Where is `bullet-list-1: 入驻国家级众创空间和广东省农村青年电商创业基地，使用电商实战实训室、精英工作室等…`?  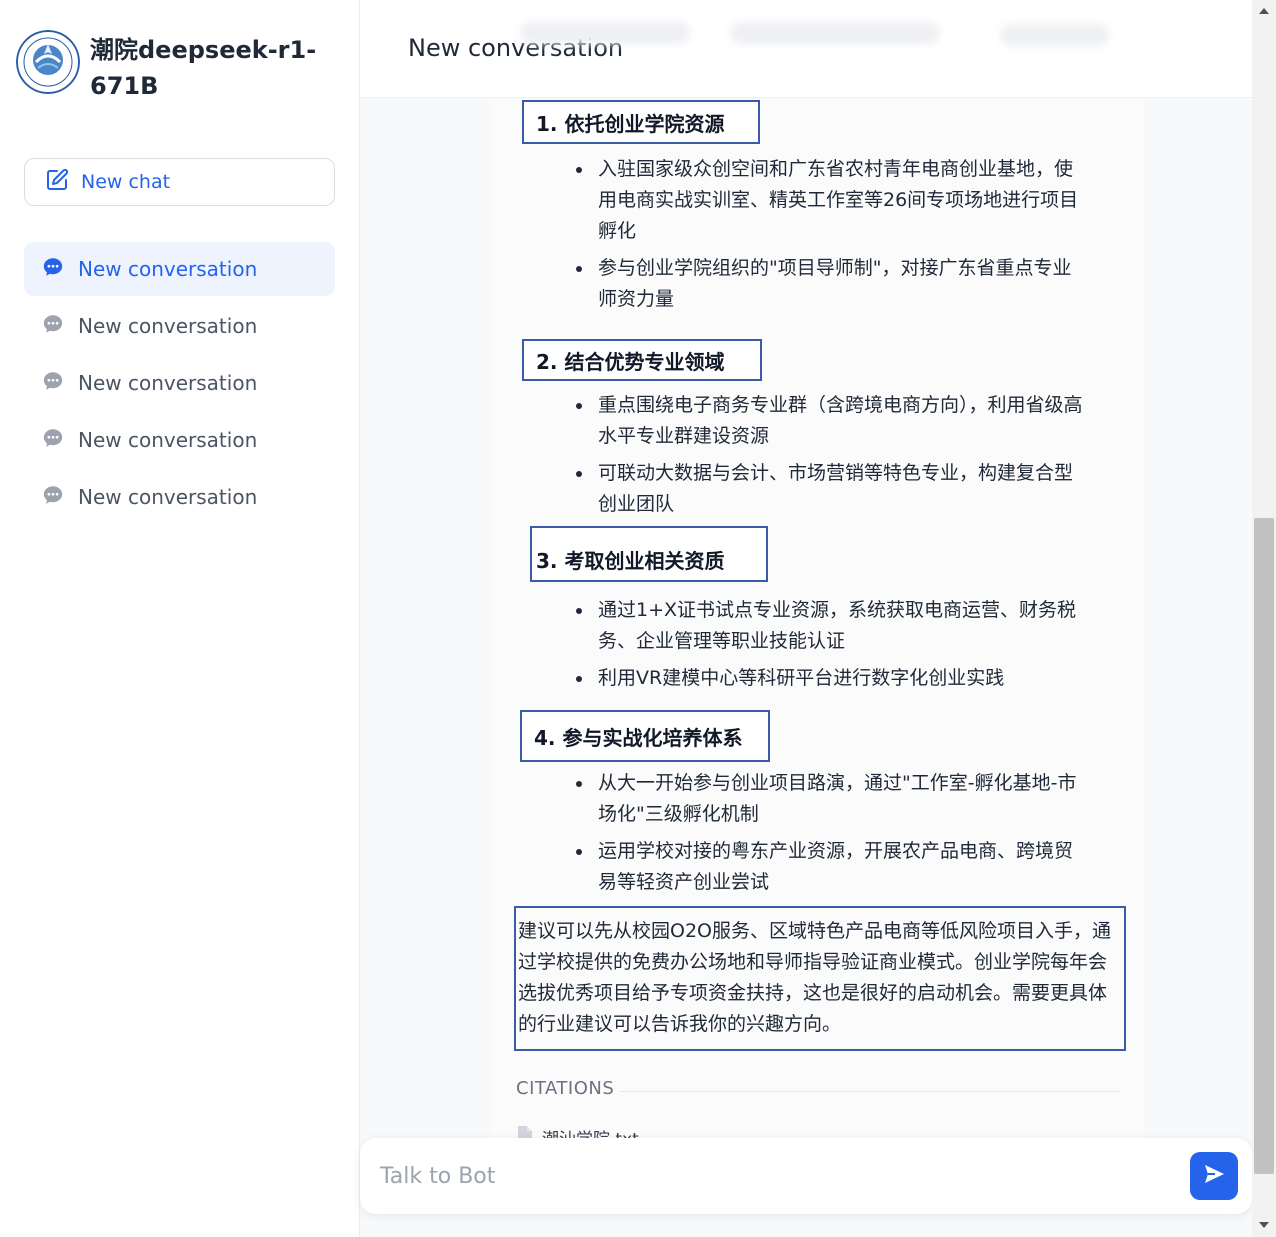 bullet-list-1: 入驻国家级众创空间和广东省农村青年电商创业基地，使用电商实战实训室、精英工作室等… is located at coordinates (830, 237).